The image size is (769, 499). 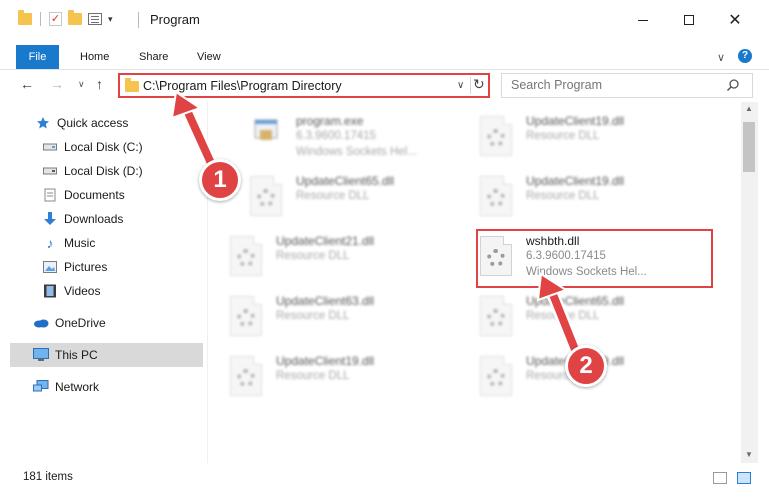 What do you see at coordinates (95, 19) in the screenshot?
I see `properties-icon` at bounding box center [95, 19].